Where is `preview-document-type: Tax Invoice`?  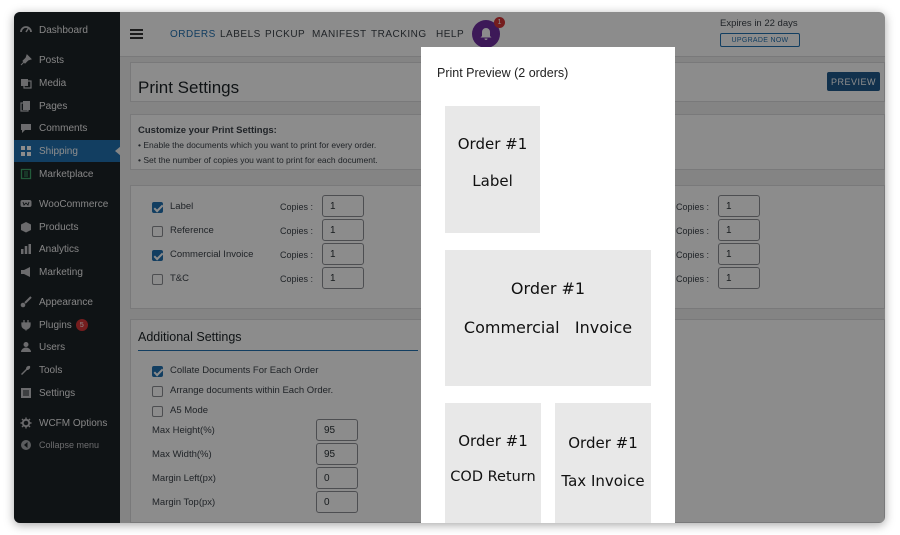
preview-document-type: Tax Invoice is located at coordinates (603, 481).